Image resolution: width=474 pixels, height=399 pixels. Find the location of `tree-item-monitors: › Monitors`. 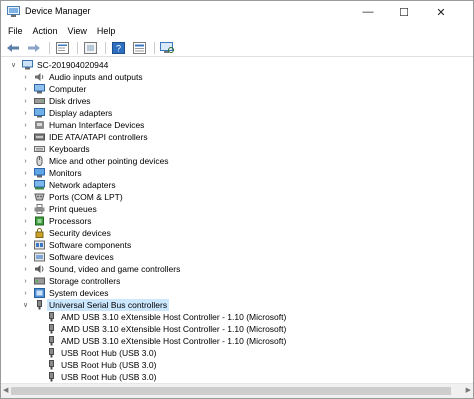

tree-item-monitors: › Monitors is located at coordinates (51, 173).